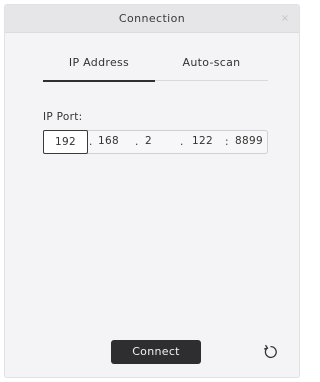 This screenshot has height=382, width=320. Describe the element at coordinates (285, 19) in the screenshot. I see `close-icon: ×` at that location.